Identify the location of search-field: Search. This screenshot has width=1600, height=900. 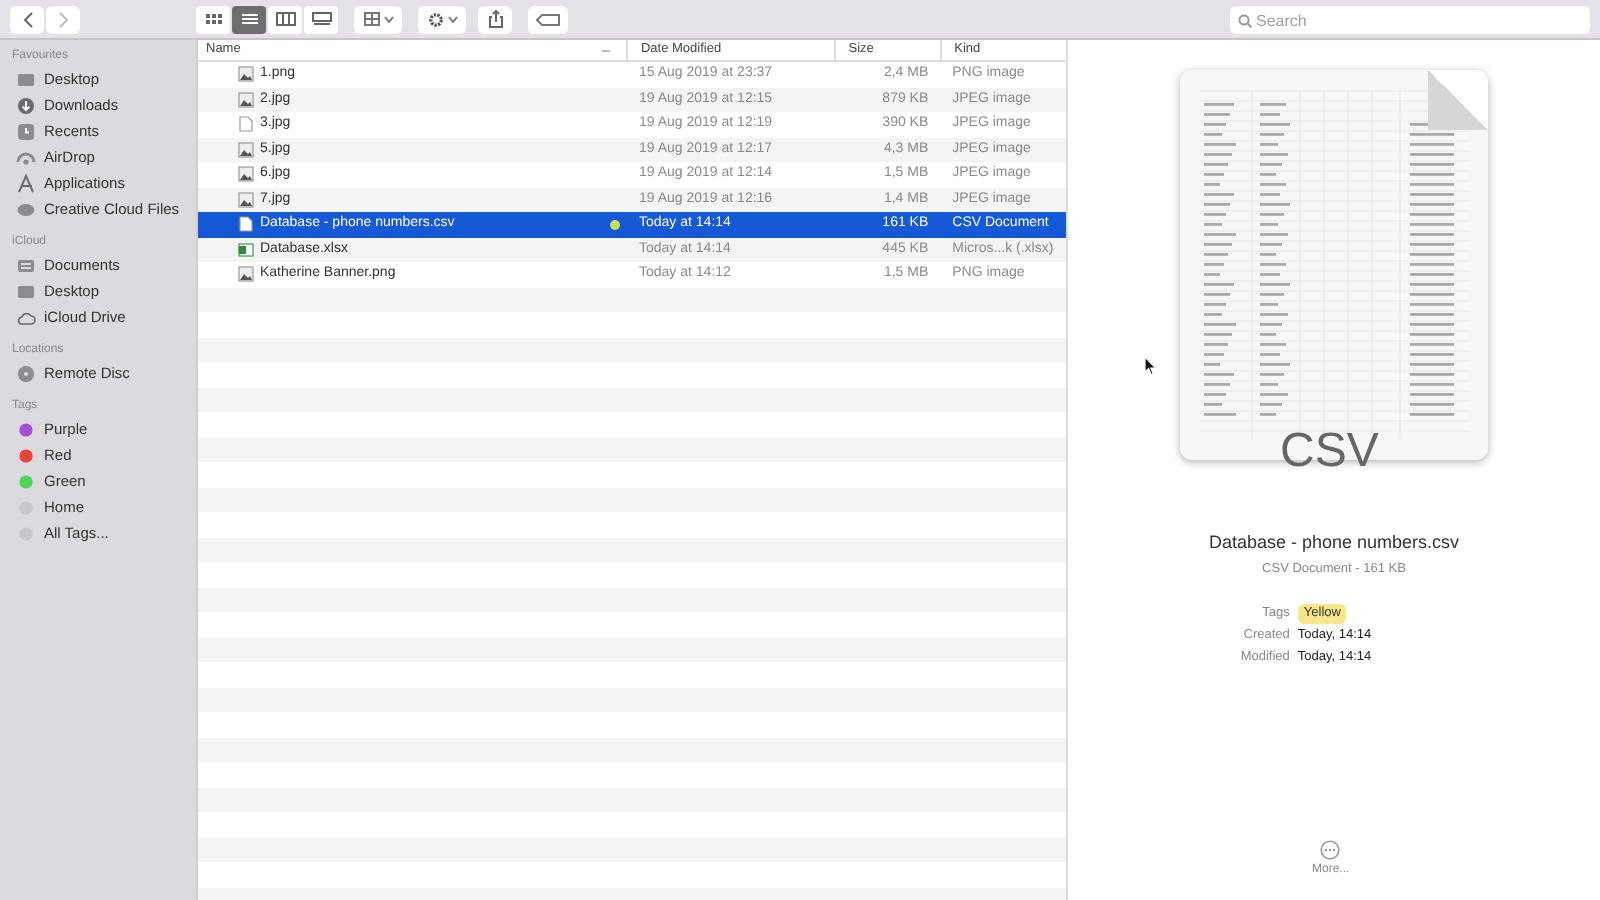
(1410, 20).